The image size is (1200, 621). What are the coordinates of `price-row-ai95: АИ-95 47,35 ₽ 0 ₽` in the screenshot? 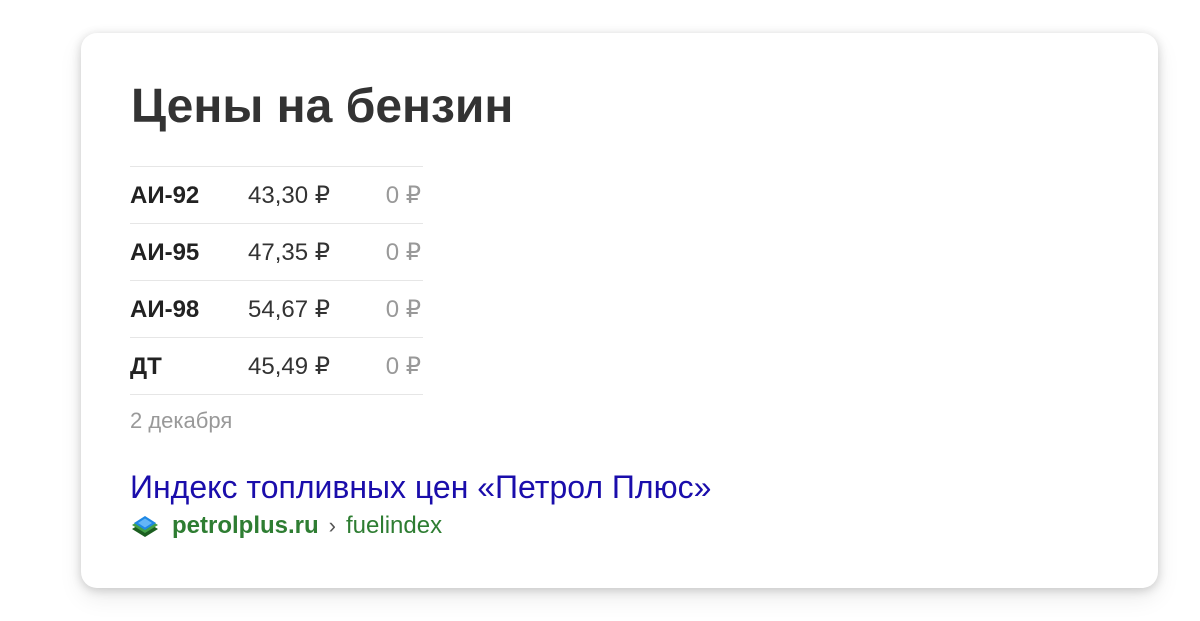 It's located at (276, 252).